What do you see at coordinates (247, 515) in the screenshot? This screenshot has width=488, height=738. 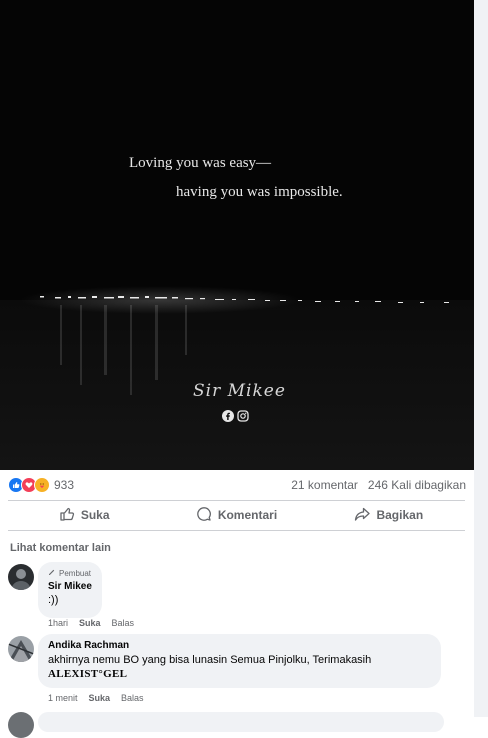 I see `comment-button-label: Komentari` at bounding box center [247, 515].